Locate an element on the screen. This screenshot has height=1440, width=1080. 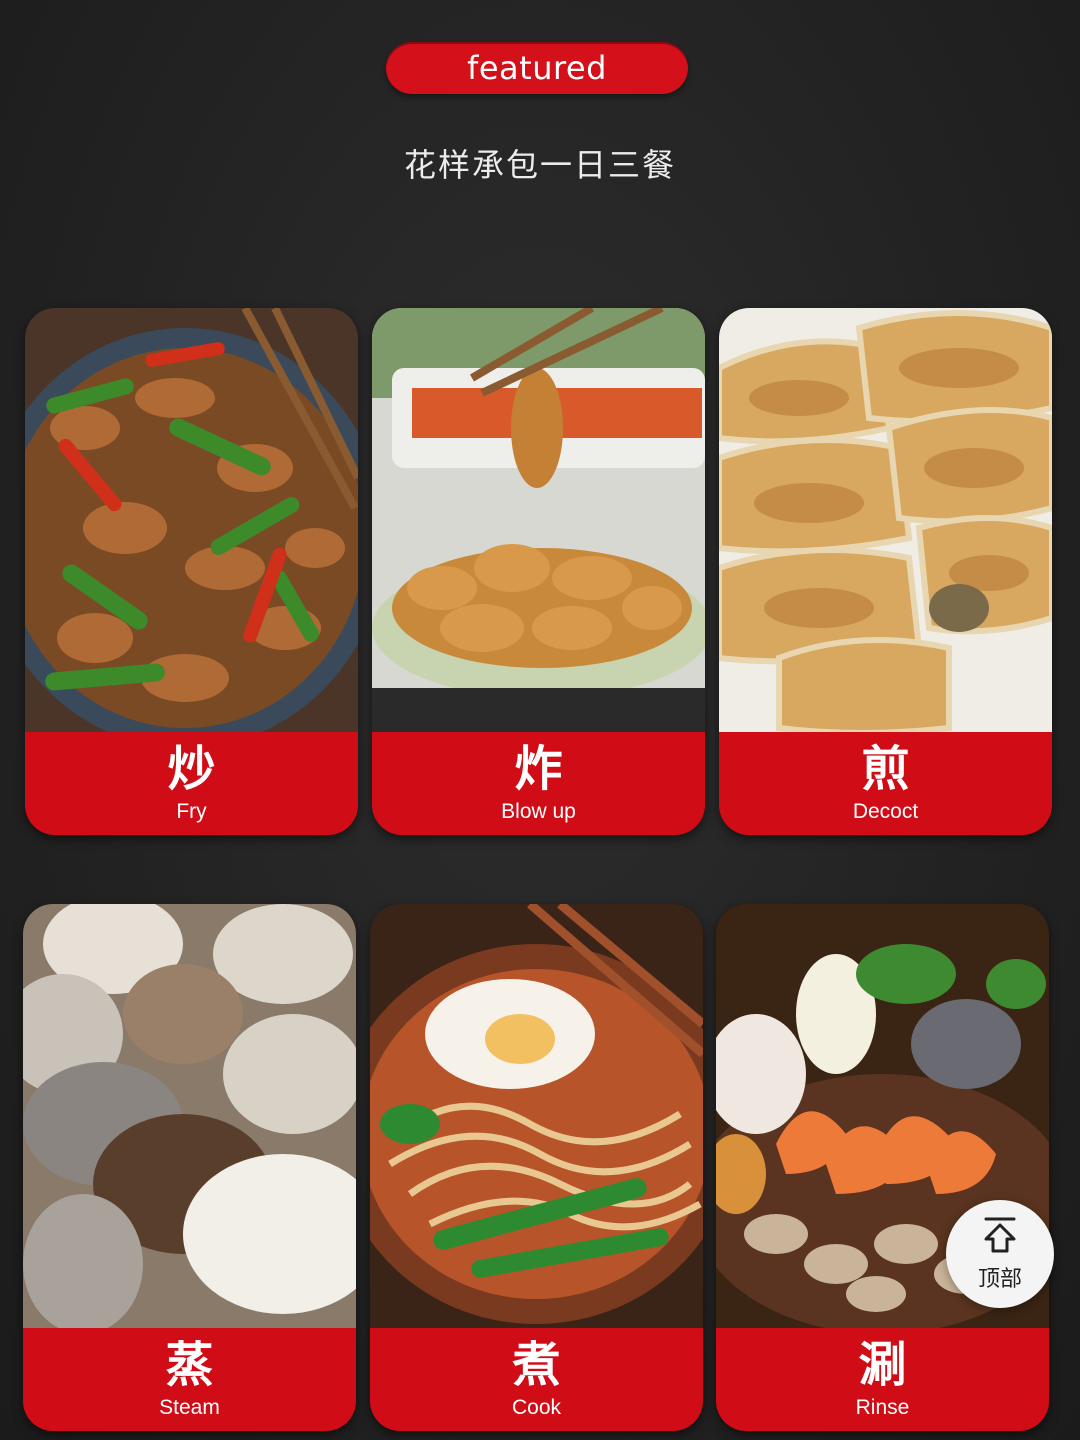
steamed-buns-photo is located at coordinates (189, 1116).